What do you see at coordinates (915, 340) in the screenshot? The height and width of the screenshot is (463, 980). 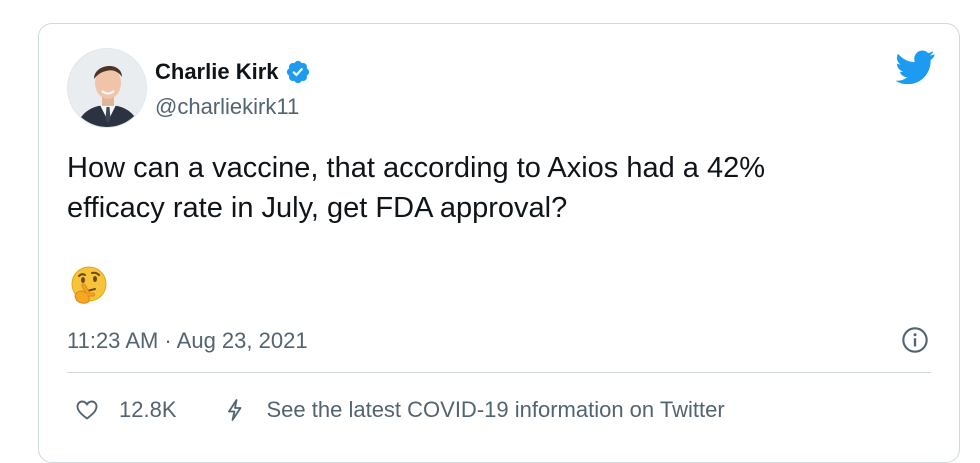 I see `info-icon` at bounding box center [915, 340].